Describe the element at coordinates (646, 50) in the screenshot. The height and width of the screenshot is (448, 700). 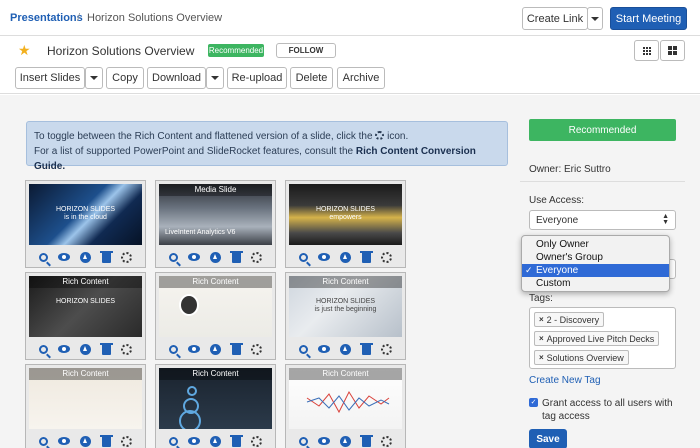
I see `grid-view-small-button` at that location.